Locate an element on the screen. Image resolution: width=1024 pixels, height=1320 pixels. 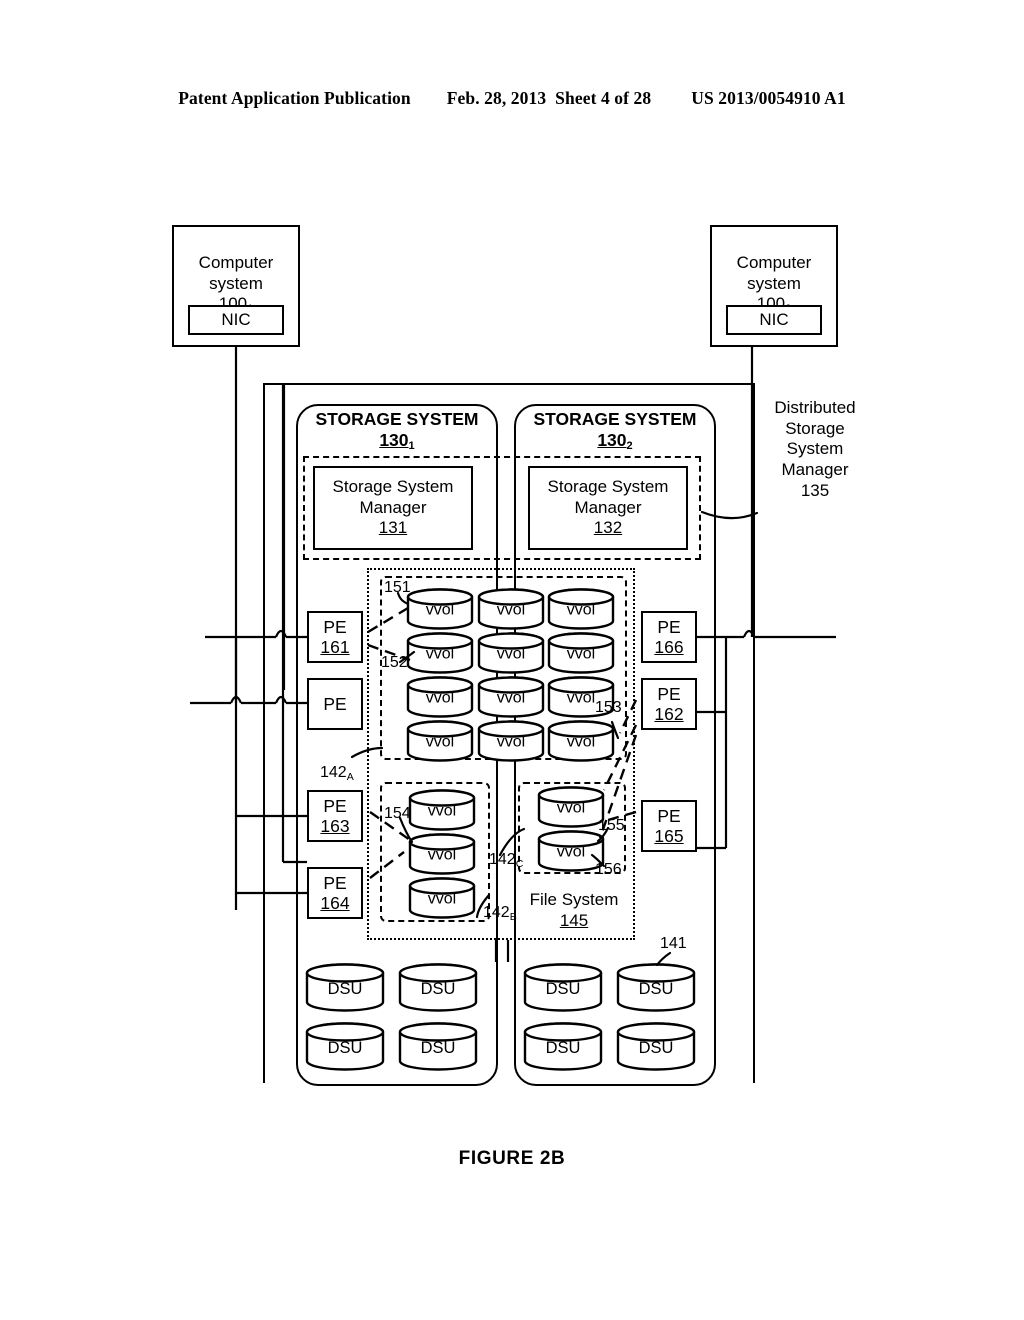
vvol-a-r0-c2: vvol is located at coordinates (581, 609).